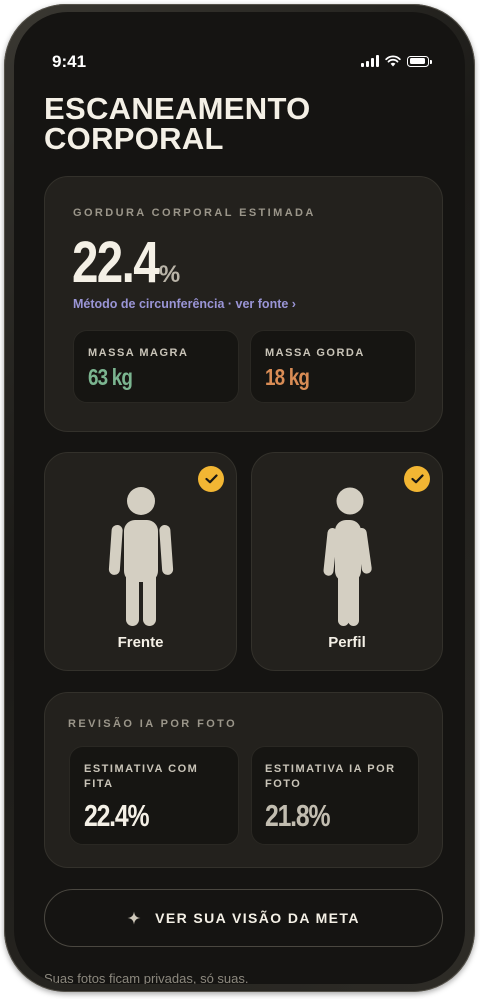 The image size is (480, 999). What do you see at coordinates (347, 556) in the screenshot?
I see `side-body-icon` at bounding box center [347, 556].